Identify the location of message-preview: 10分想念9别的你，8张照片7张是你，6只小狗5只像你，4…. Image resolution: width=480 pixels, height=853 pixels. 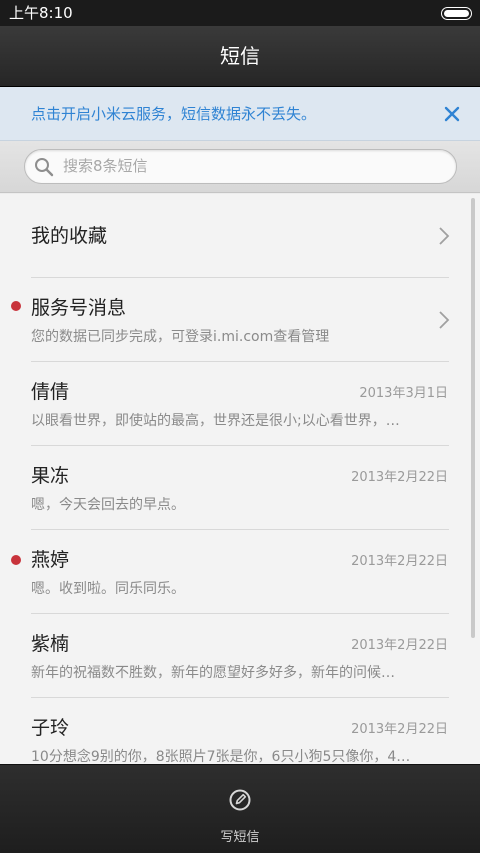
(221, 756).